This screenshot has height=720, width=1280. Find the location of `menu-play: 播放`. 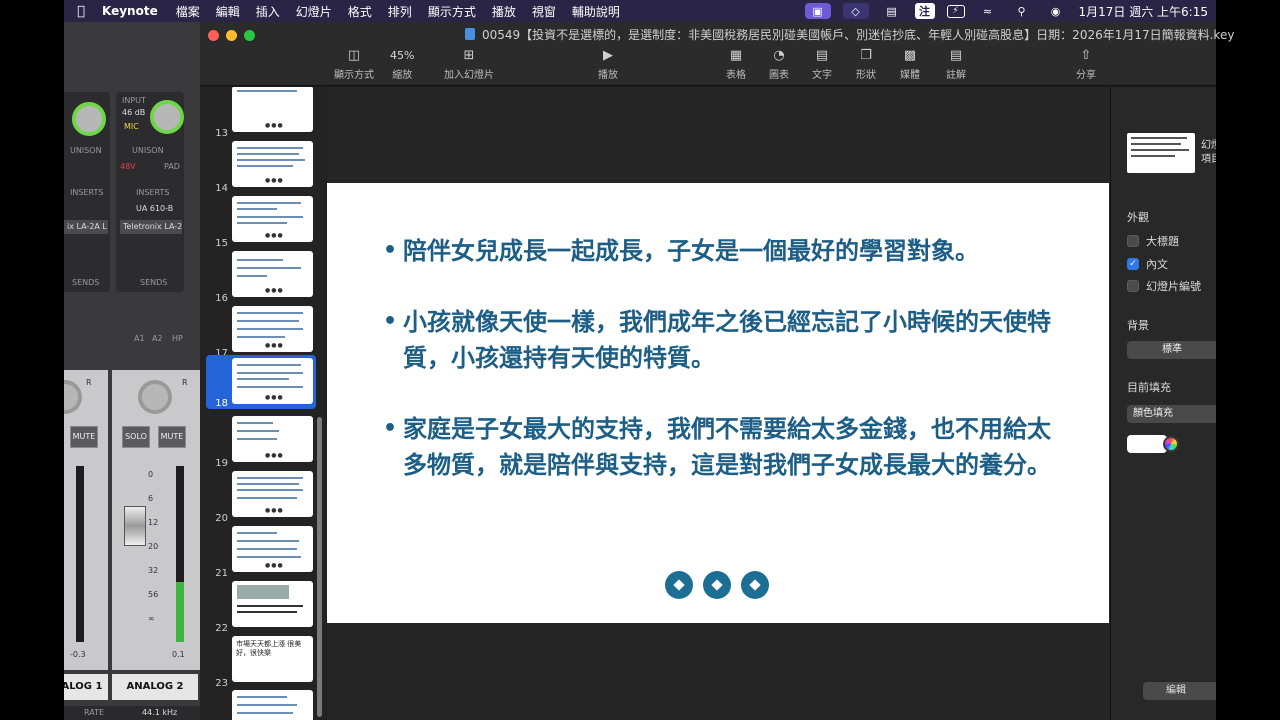

menu-play: 播放 is located at coordinates (504, 11).